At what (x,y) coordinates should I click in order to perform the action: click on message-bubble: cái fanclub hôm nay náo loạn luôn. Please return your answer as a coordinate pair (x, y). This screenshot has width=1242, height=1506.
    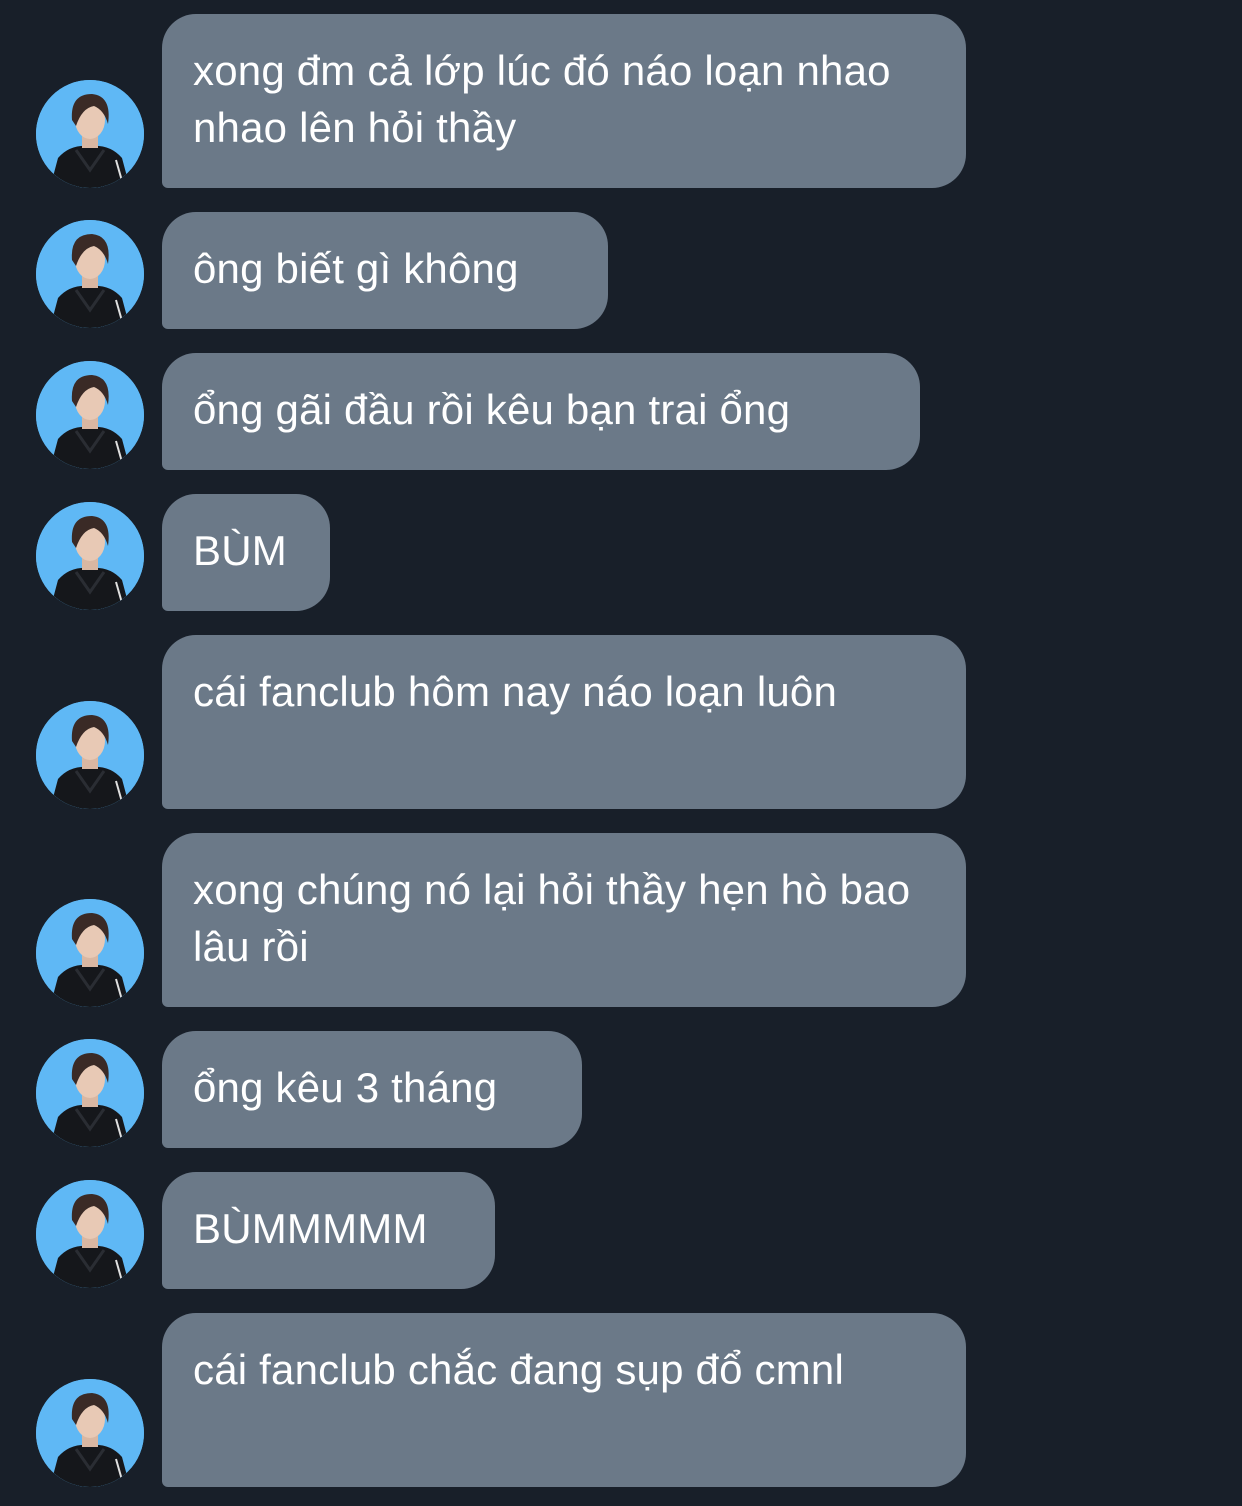
    Looking at the image, I should click on (564, 722).